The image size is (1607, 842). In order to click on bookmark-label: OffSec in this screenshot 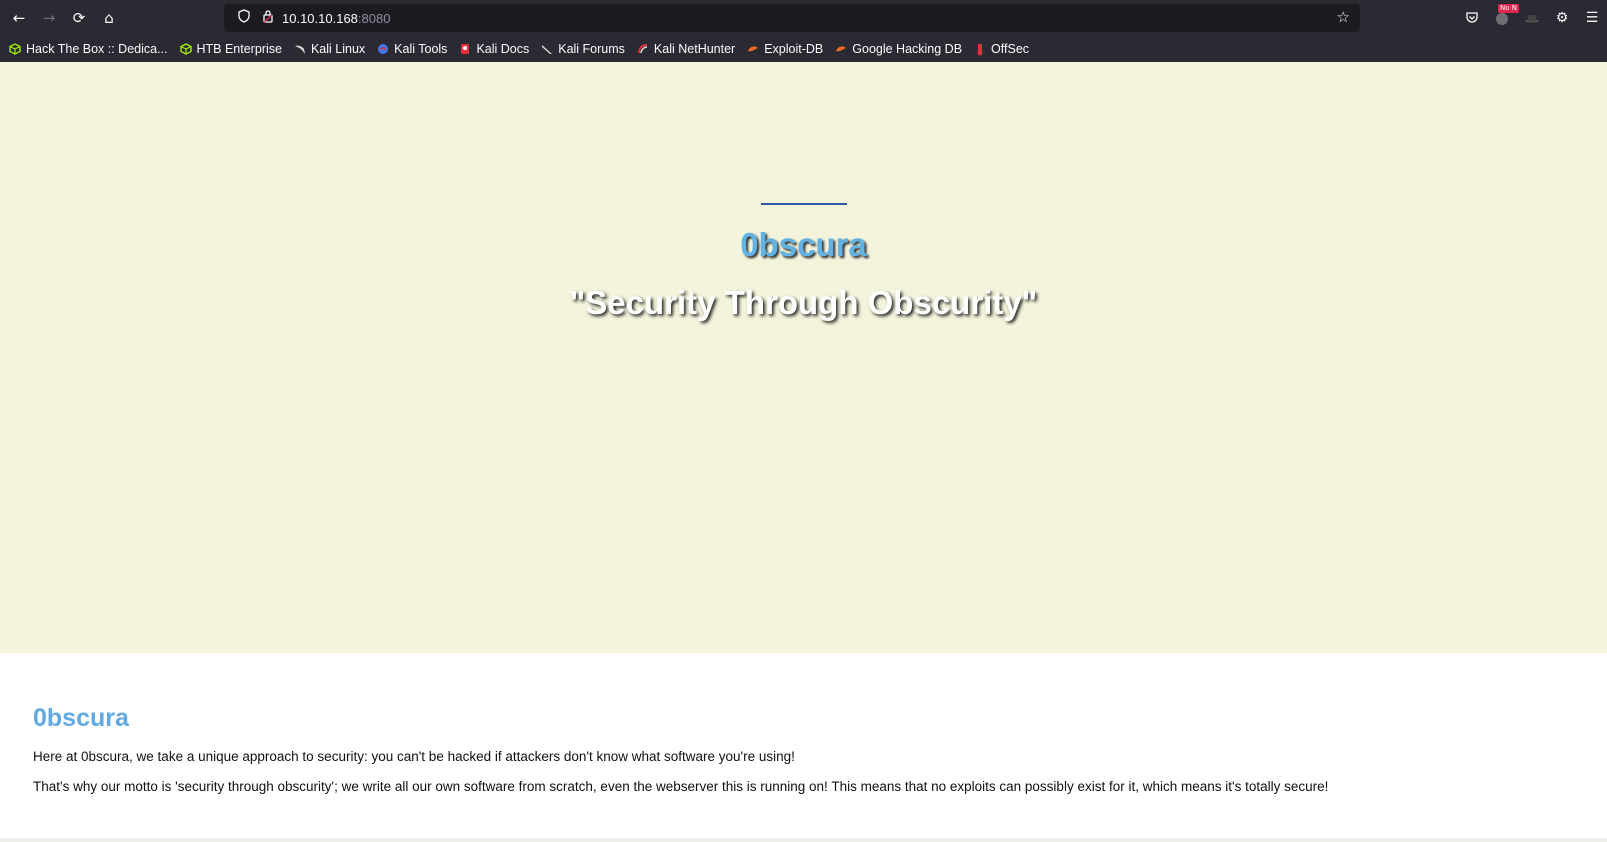, I will do `click(1010, 49)`.